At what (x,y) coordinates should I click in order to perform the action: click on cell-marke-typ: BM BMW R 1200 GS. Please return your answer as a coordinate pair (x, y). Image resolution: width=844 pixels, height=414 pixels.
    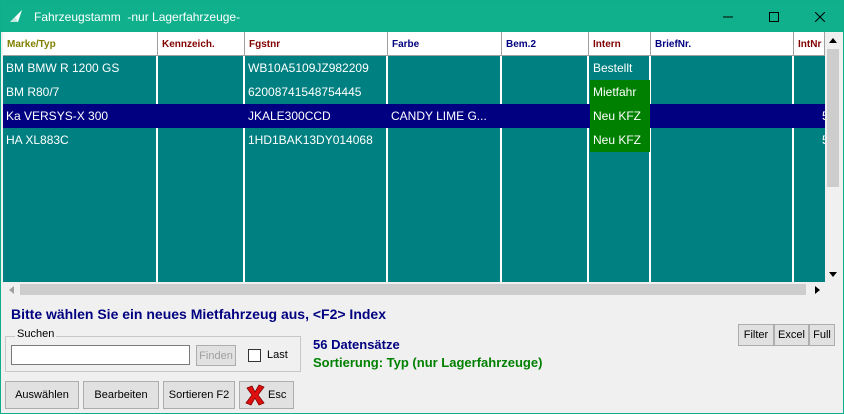
    Looking at the image, I should click on (63, 68).